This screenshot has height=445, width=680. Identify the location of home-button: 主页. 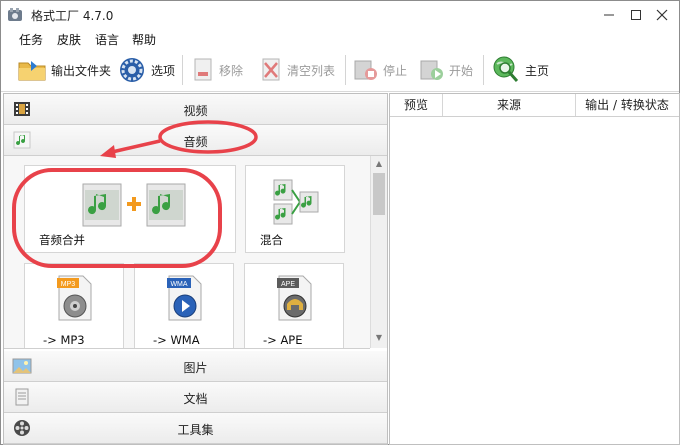
(520, 70).